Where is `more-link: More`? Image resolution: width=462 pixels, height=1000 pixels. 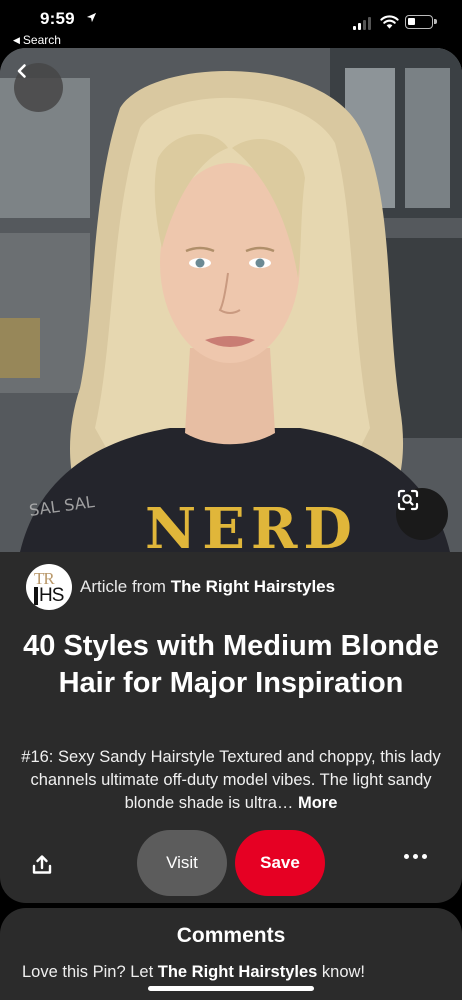 more-link: More is located at coordinates (317, 803).